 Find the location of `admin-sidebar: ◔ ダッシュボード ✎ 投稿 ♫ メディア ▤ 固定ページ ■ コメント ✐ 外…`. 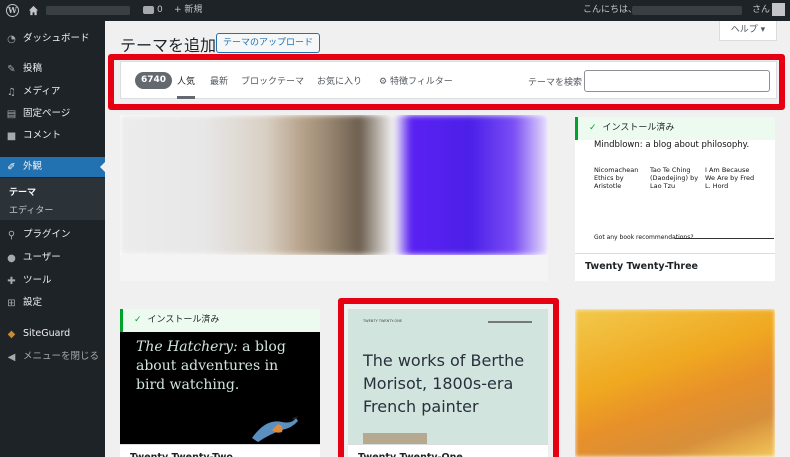

admin-sidebar: ◔ ダッシュボード ✎ 投稿 ♫ メディア ▤ 固定ページ ■ コメント ✐ 外… is located at coordinates (52, 239).